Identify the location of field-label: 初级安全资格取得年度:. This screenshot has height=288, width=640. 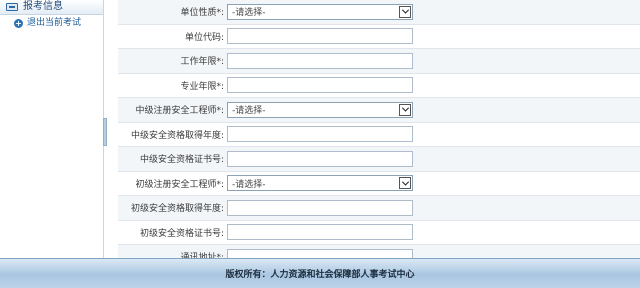
(177, 209).